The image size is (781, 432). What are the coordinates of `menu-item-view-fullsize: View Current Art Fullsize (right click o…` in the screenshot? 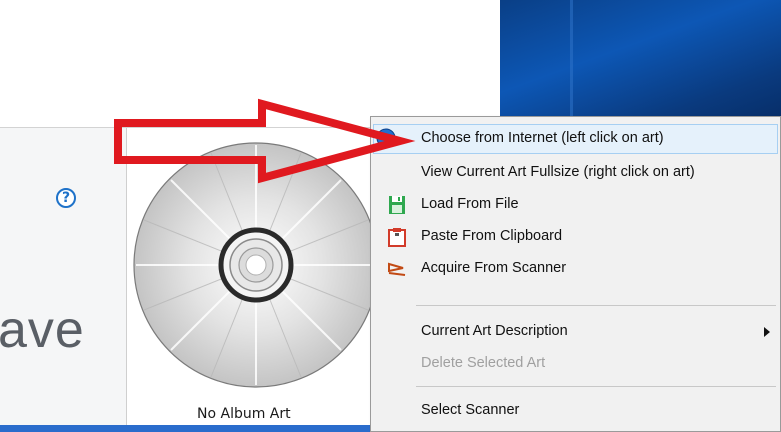 It's located at (575, 173).